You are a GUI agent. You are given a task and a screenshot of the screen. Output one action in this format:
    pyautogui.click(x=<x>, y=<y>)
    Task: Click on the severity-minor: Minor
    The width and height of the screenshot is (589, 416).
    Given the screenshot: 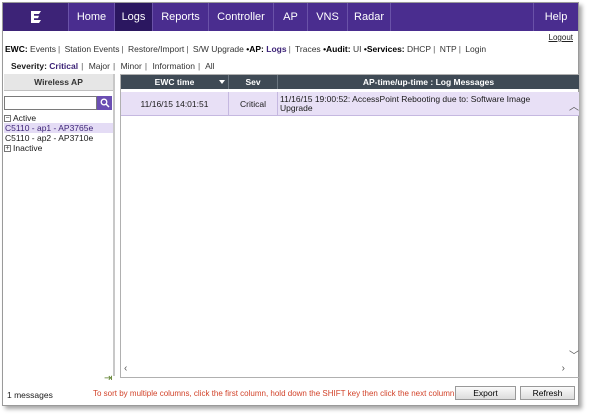 What is the action you would take?
    pyautogui.click(x=131, y=66)
    